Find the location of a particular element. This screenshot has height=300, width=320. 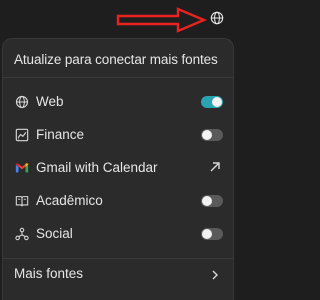

source-label: Social is located at coordinates (54, 233).